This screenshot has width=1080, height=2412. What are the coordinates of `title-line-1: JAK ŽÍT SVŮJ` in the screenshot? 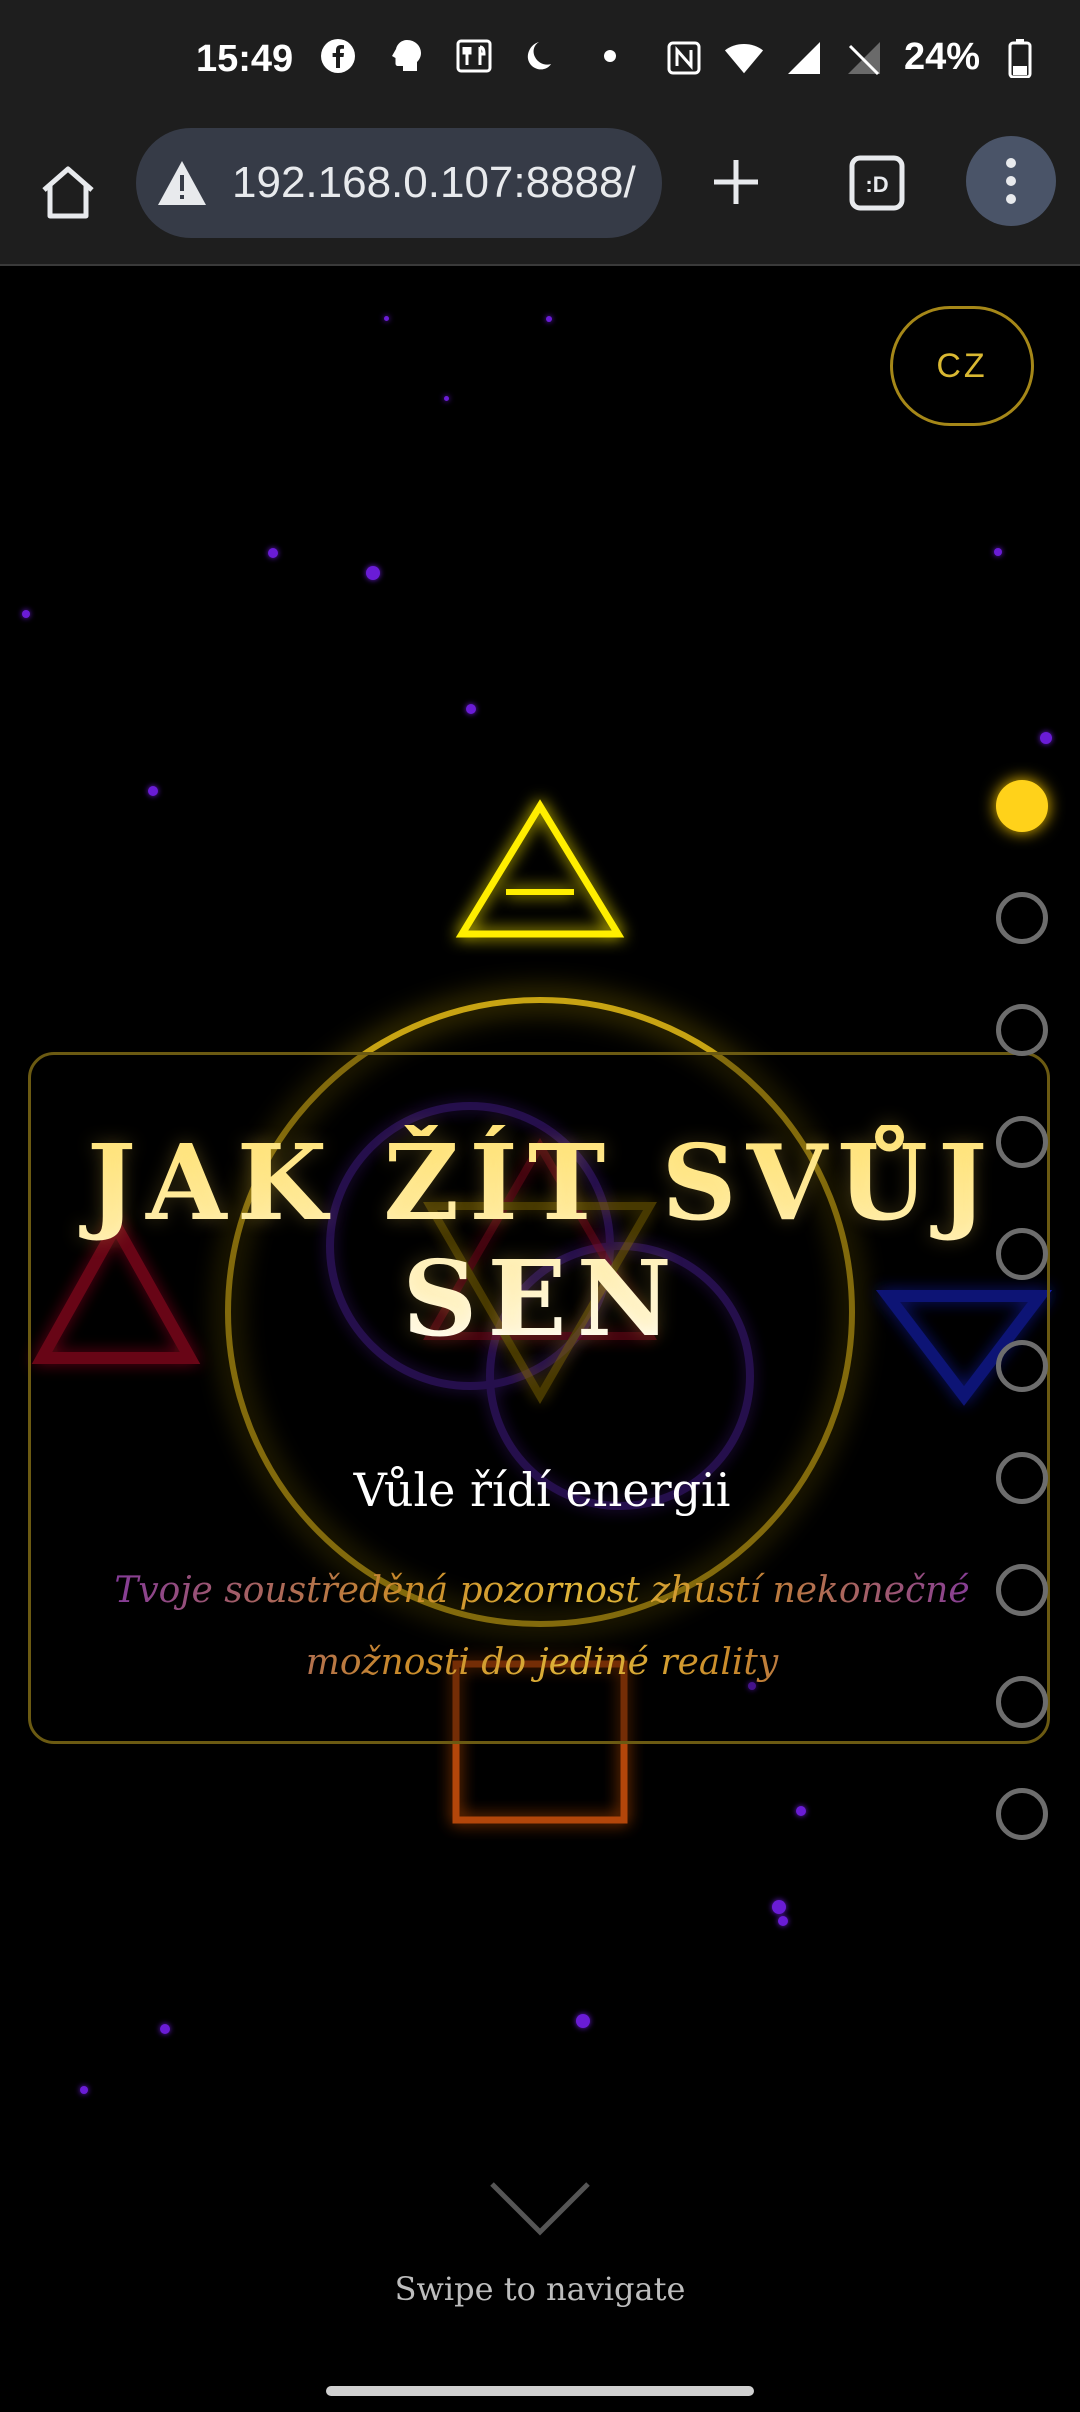 It's located at (542, 1182).